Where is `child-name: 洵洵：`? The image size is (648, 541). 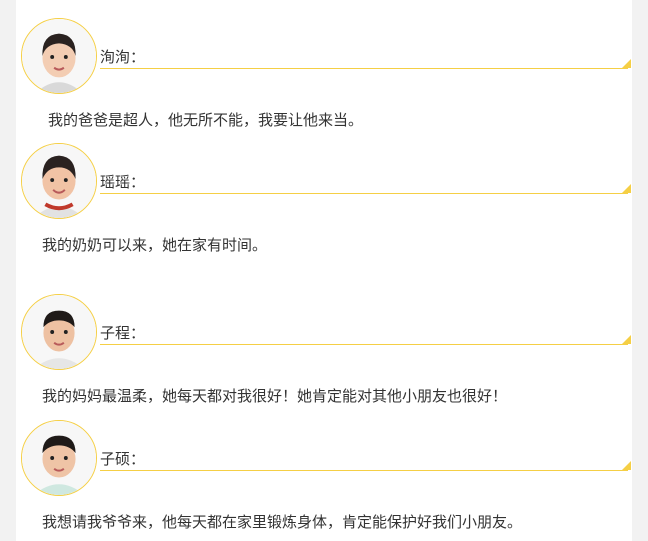 child-name: 洵洵： is located at coordinates (123, 57).